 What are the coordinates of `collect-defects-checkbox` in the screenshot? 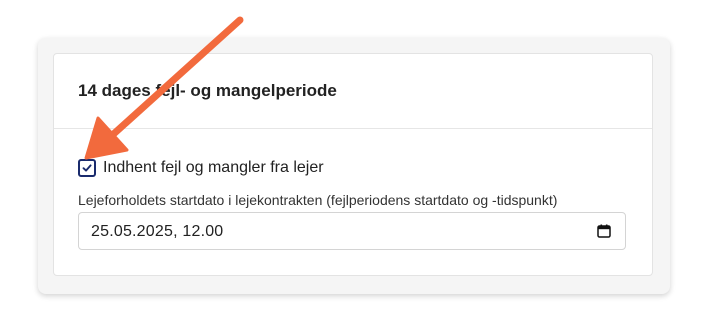 It's located at (87, 168).